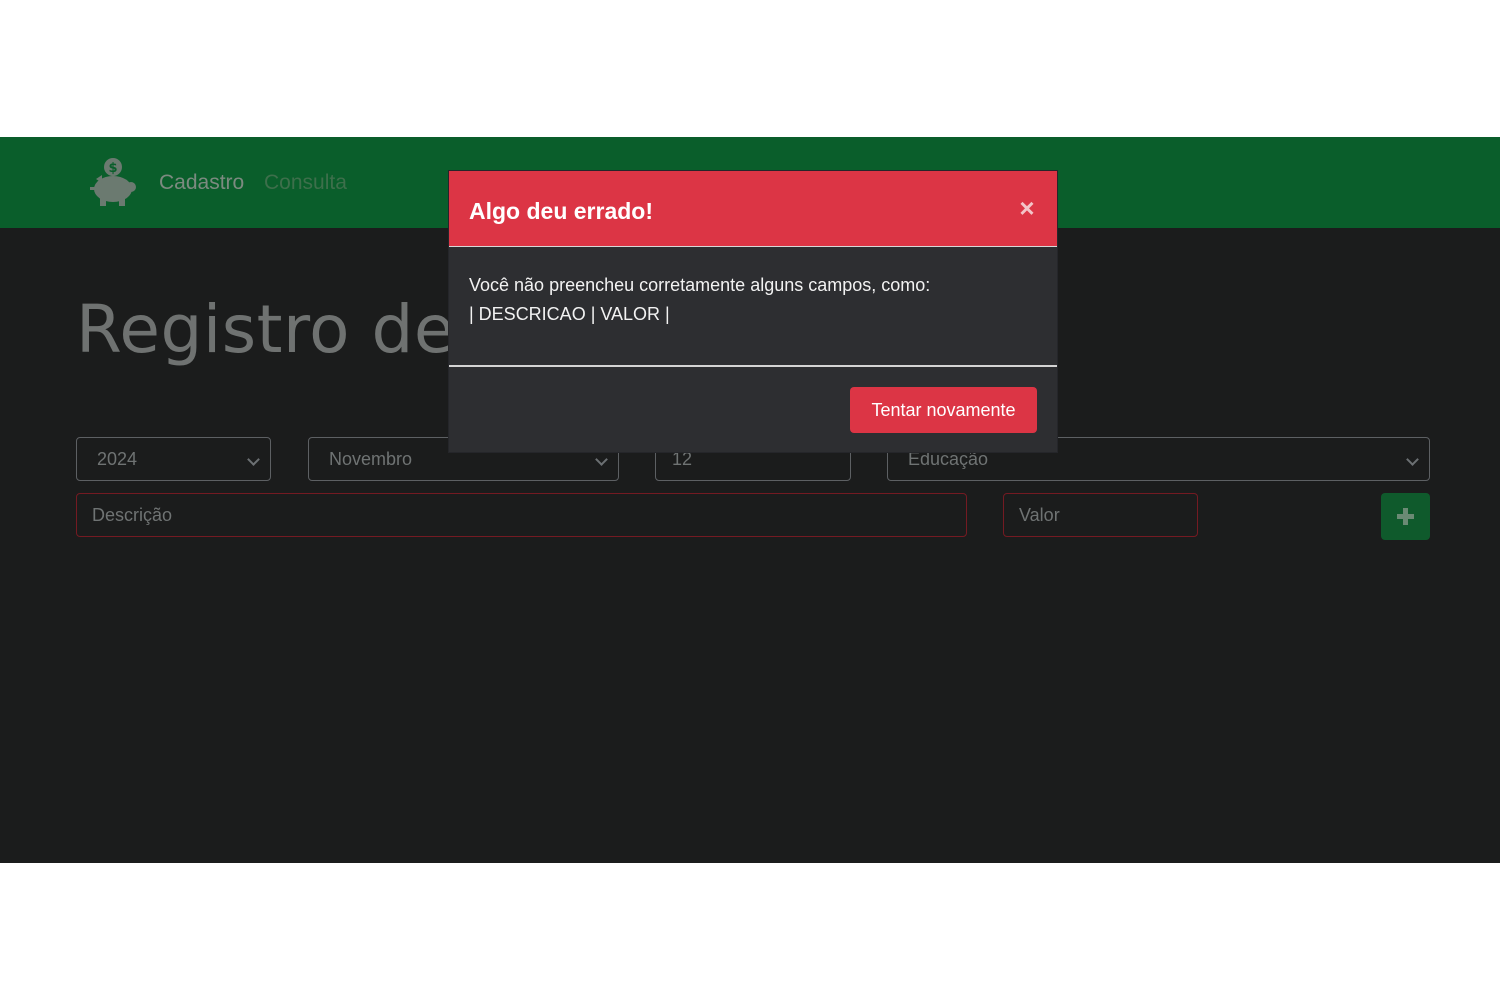 The height and width of the screenshot is (1000, 1500). I want to click on modal-title: Algo deu errado!, so click(561, 211).